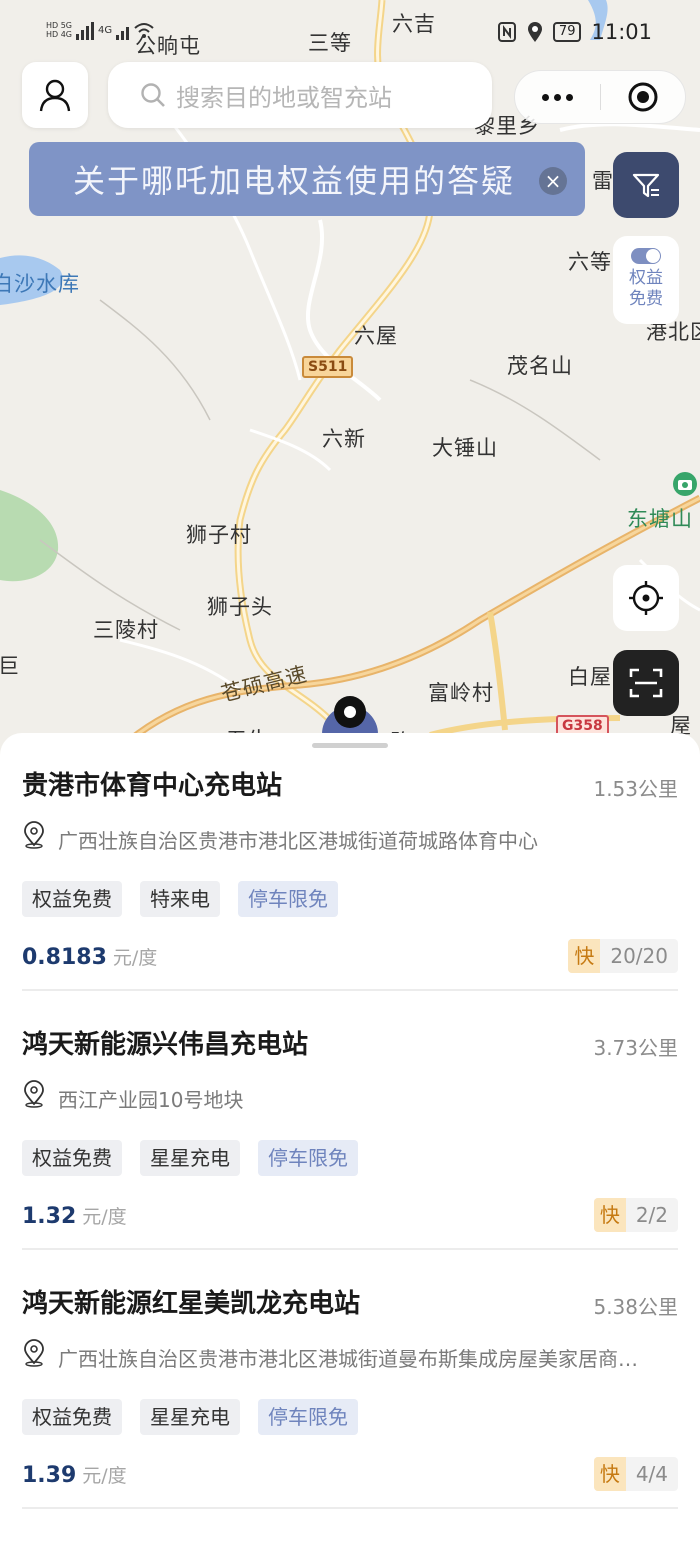  I want to click on road-shield-s511: S511, so click(328, 367).